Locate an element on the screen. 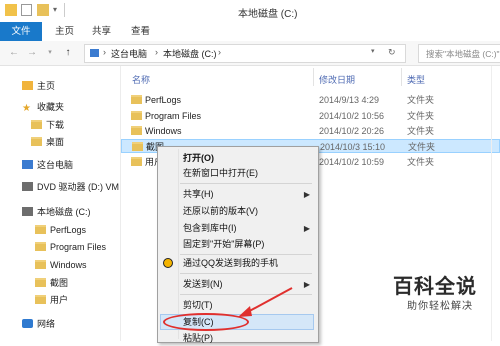 This screenshot has height=346, width=500. annotation-arrow-line is located at coordinates (268, 301).